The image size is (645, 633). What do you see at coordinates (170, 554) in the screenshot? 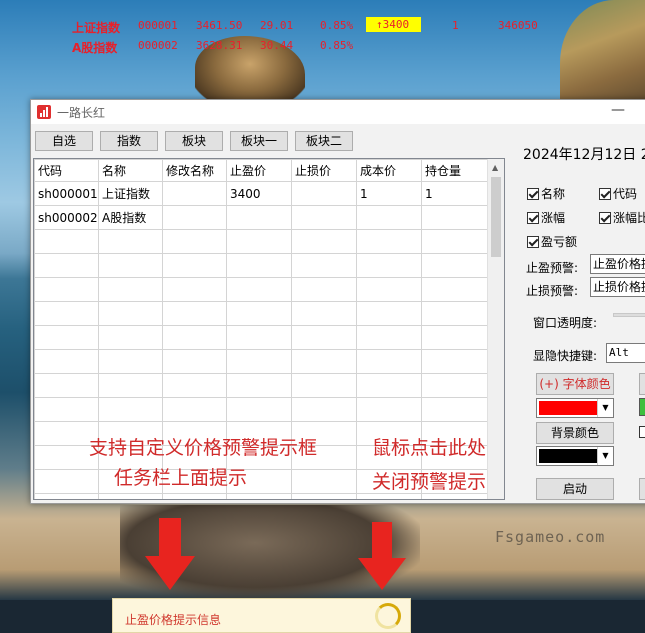
I see `arrow-down-icon` at bounding box center [170, 554].